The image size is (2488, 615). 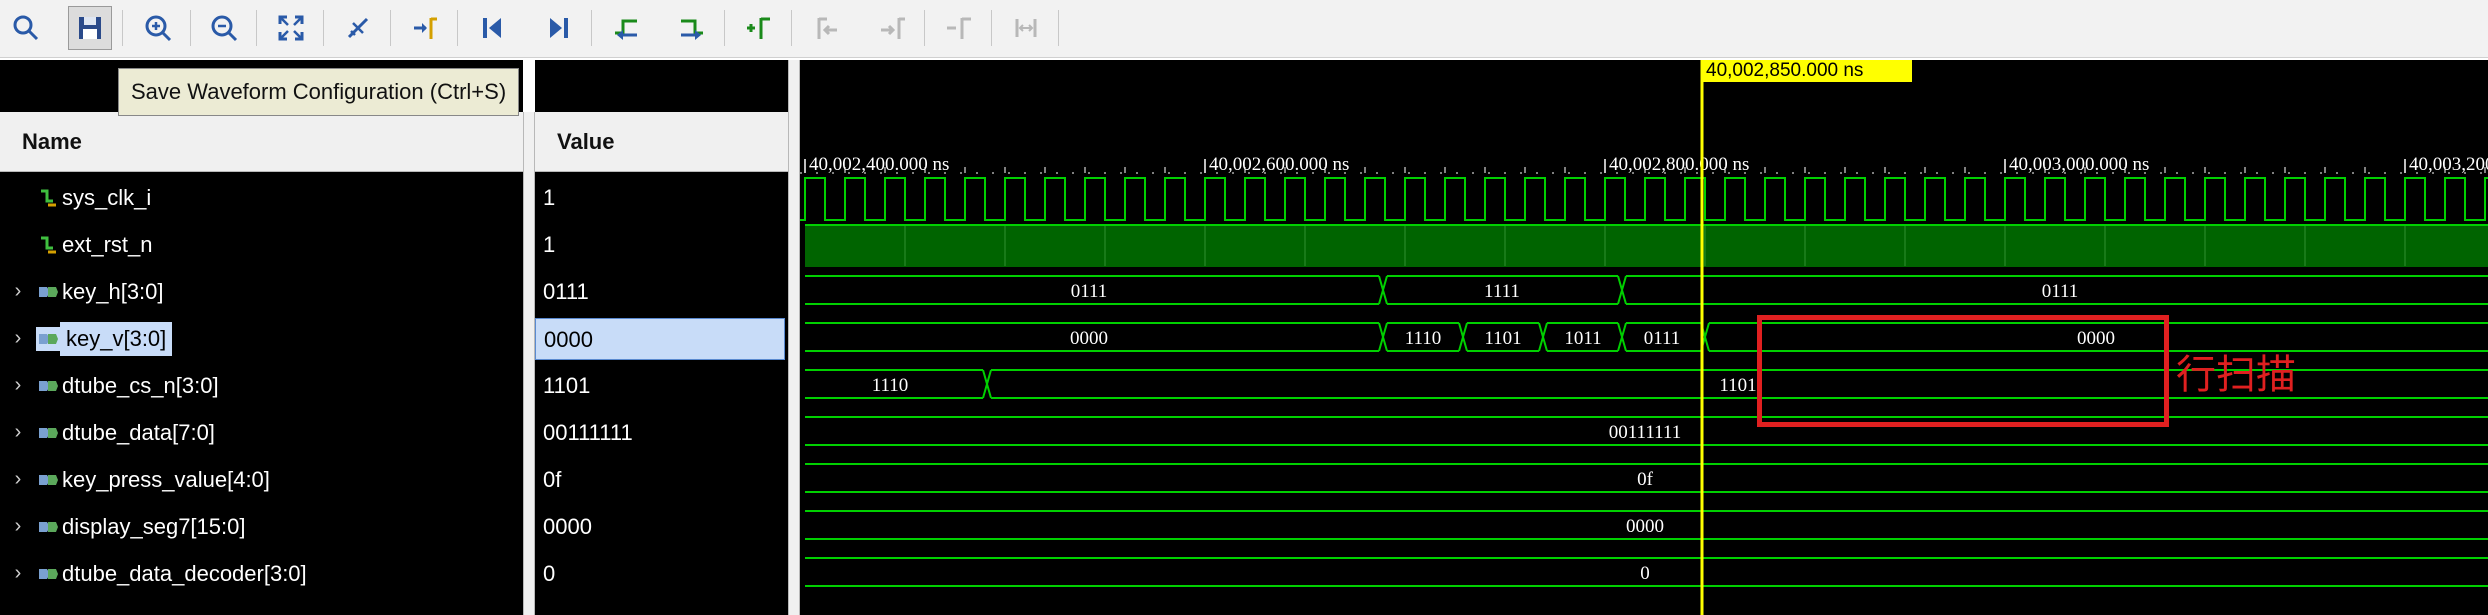 What do you see at coordinates (987, 384) in the screenshot?
I see `dtube-cs-n-transition` at bounding box center [987, 384].